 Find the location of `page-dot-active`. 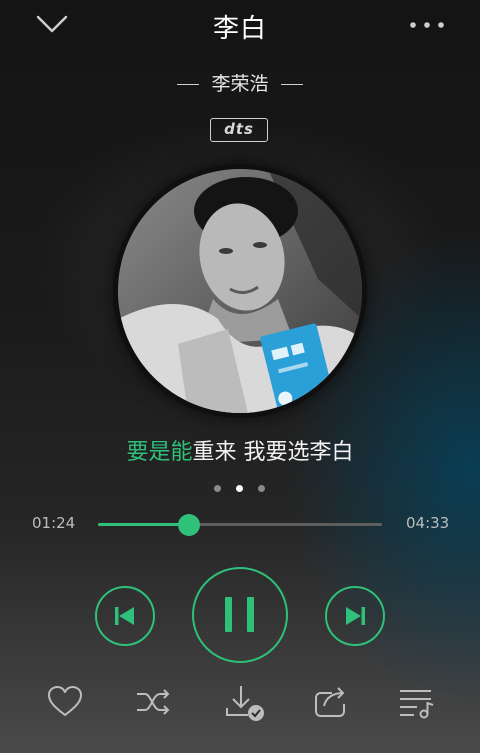

page-dot-active is located at coordinates (239, 488).